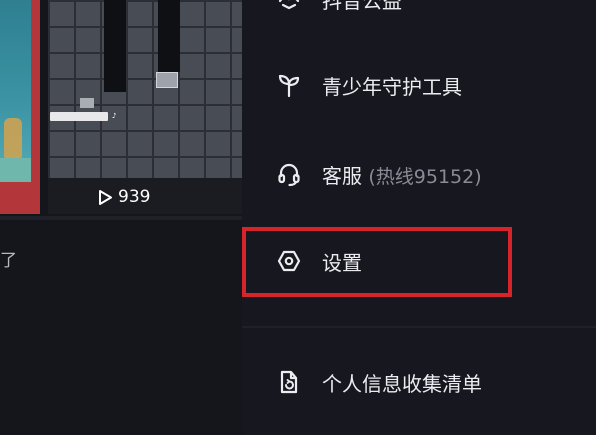 The width and height of the screenshot is (596, 435). I want to click on feed-divider, so click(121, 218).